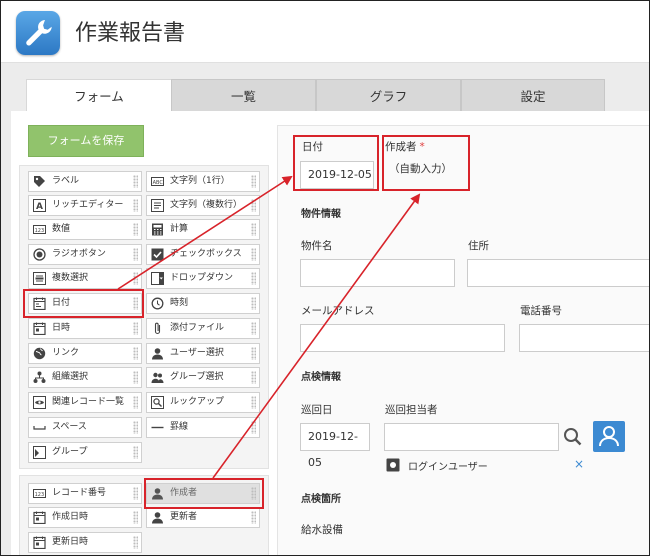 This screenshot has height=556, width=650. What do you see at coordinates (573, 437) in the screenshot?
I see `search-icon` at bounding box center [573, 437].